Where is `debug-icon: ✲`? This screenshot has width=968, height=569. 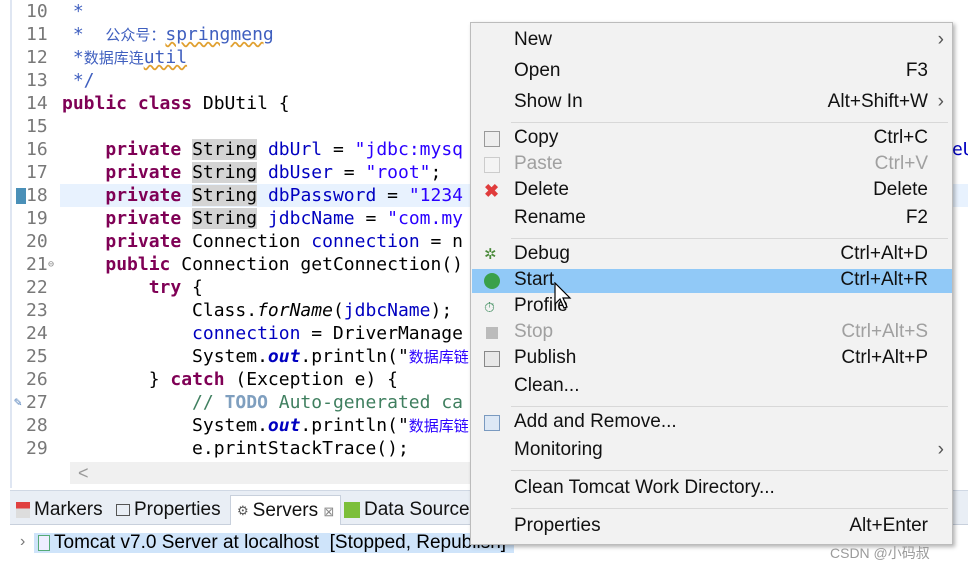 debug-icon: ✲ is located at coordinates (490, 254).